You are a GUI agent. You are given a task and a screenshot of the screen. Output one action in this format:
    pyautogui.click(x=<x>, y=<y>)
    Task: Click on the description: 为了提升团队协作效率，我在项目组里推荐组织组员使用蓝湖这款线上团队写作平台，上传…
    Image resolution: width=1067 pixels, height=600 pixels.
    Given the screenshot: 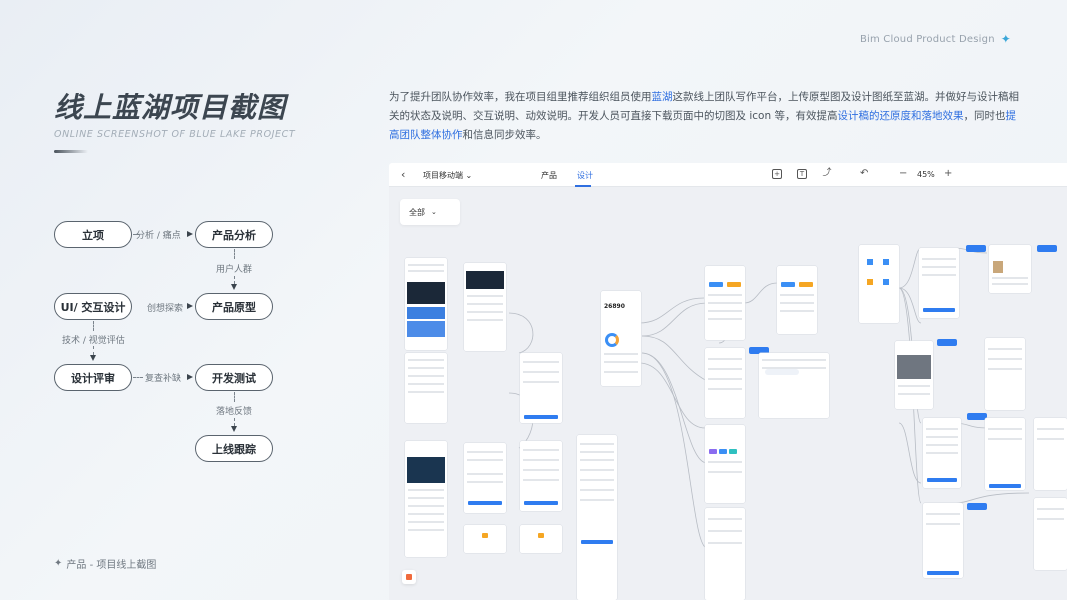 What is the action you would take?
    pyautogui.click(x=704, y=116)
    